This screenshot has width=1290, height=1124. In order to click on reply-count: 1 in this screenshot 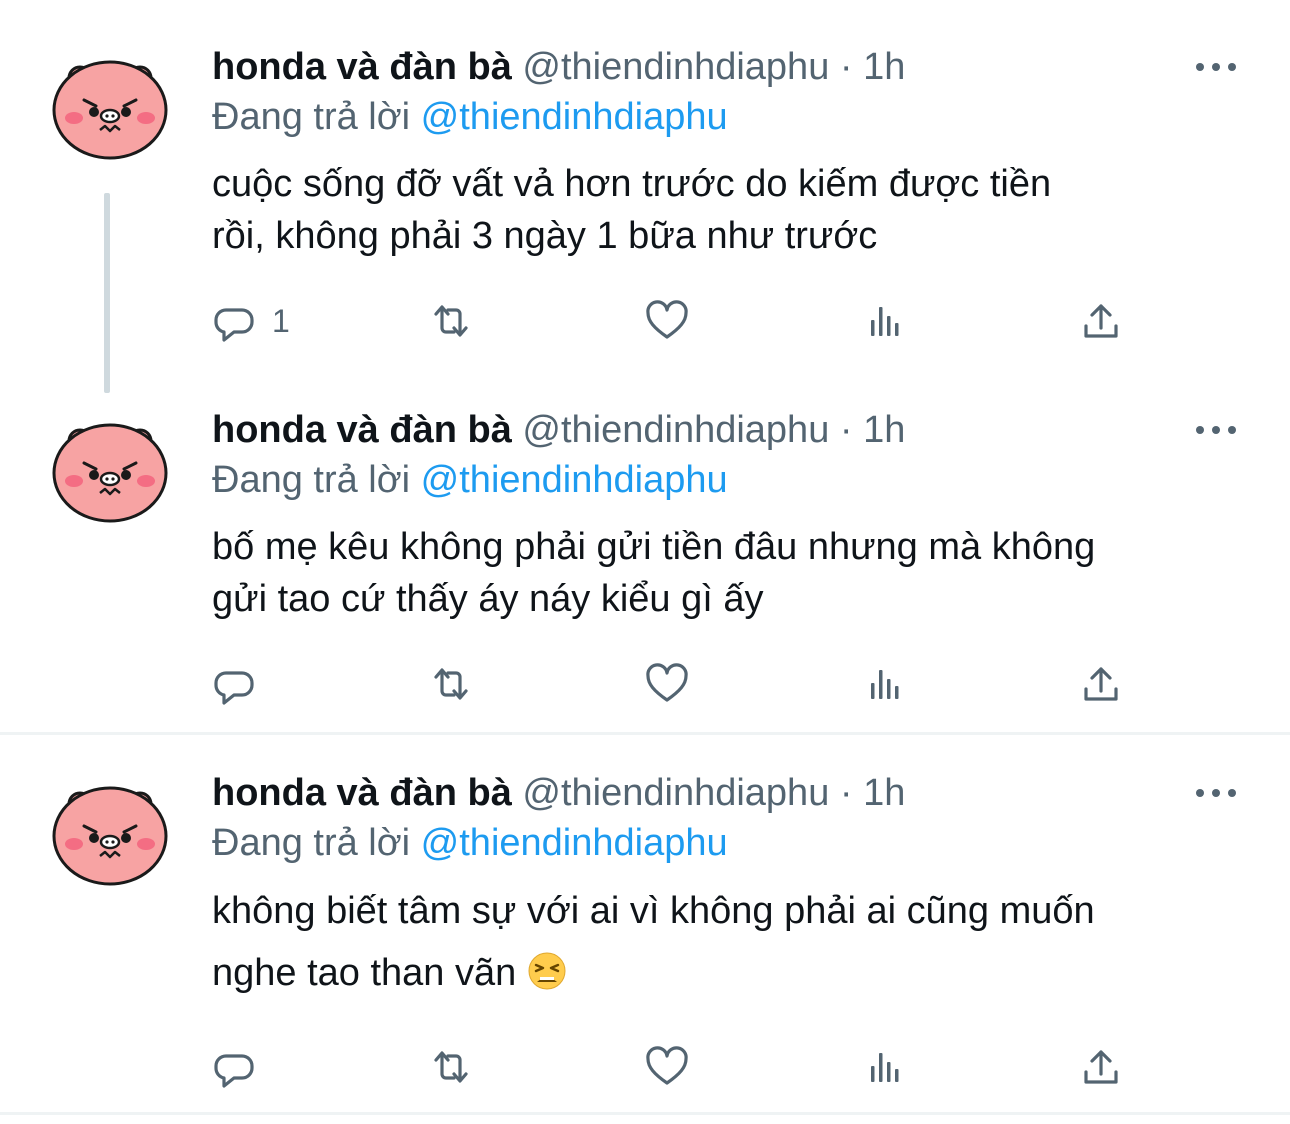, I will do `click(281, 320)`.